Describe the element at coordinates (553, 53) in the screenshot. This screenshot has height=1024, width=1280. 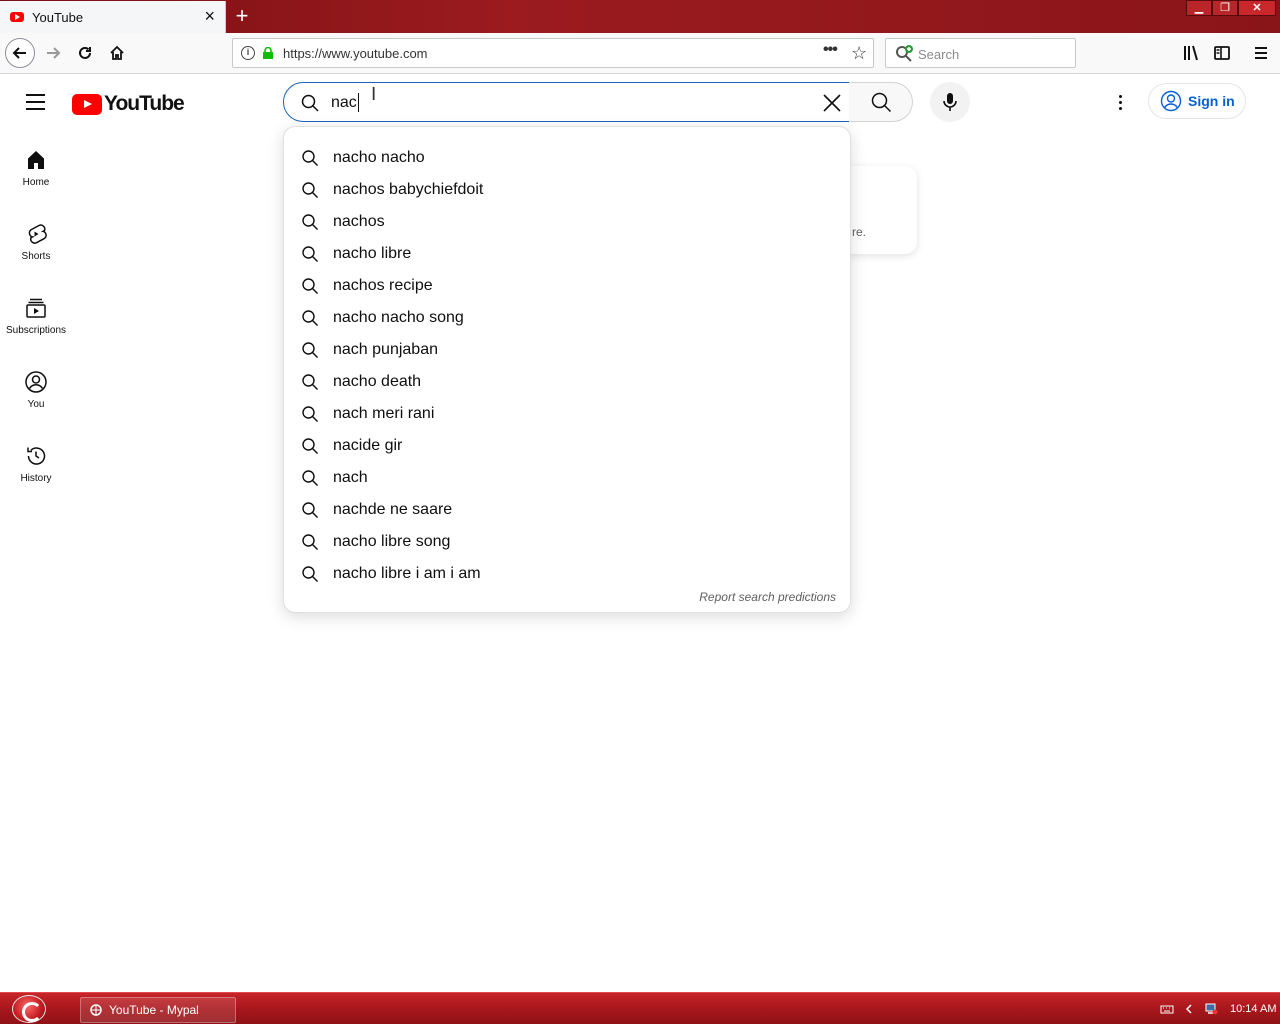
I see `address-bar: i https://www.youtube.com ••• ☆` at that location.